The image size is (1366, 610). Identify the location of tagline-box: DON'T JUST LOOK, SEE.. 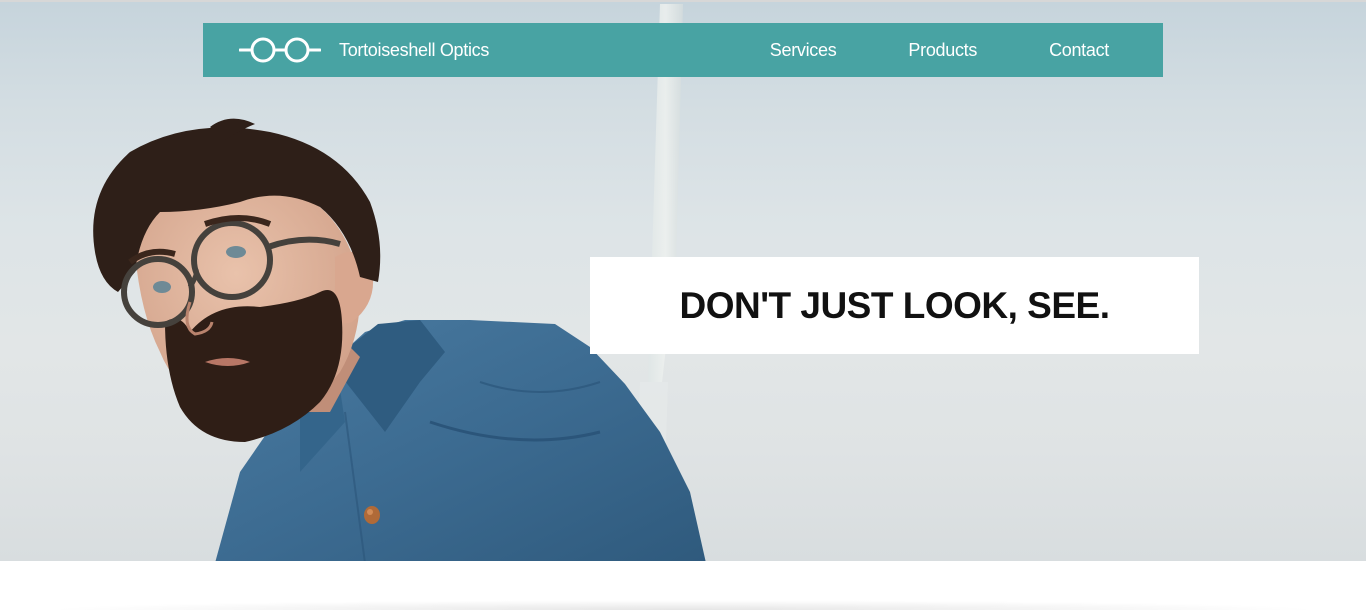
(894, 305).